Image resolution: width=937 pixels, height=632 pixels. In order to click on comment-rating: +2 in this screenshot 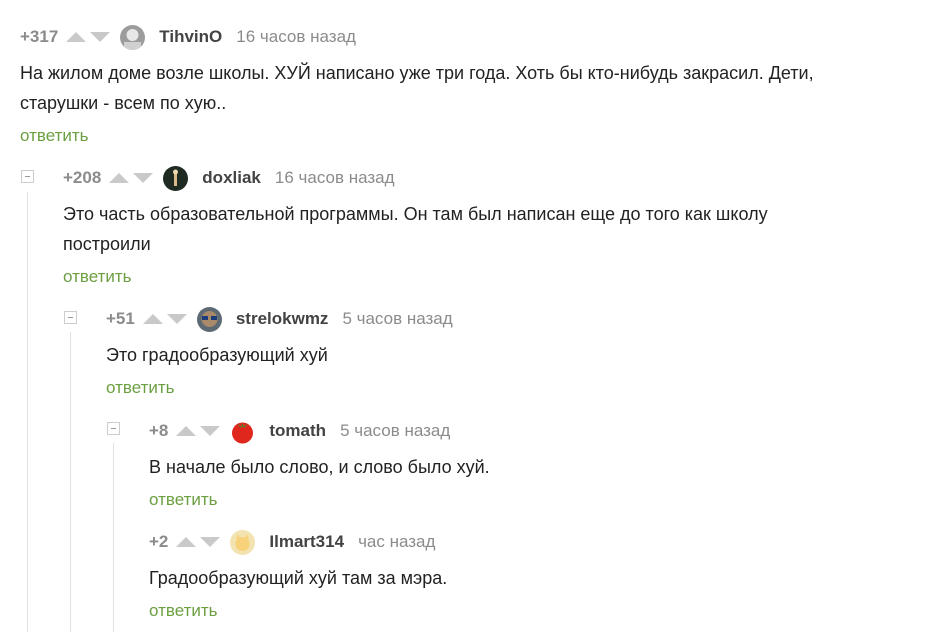, I will do `click(159, 541)`.